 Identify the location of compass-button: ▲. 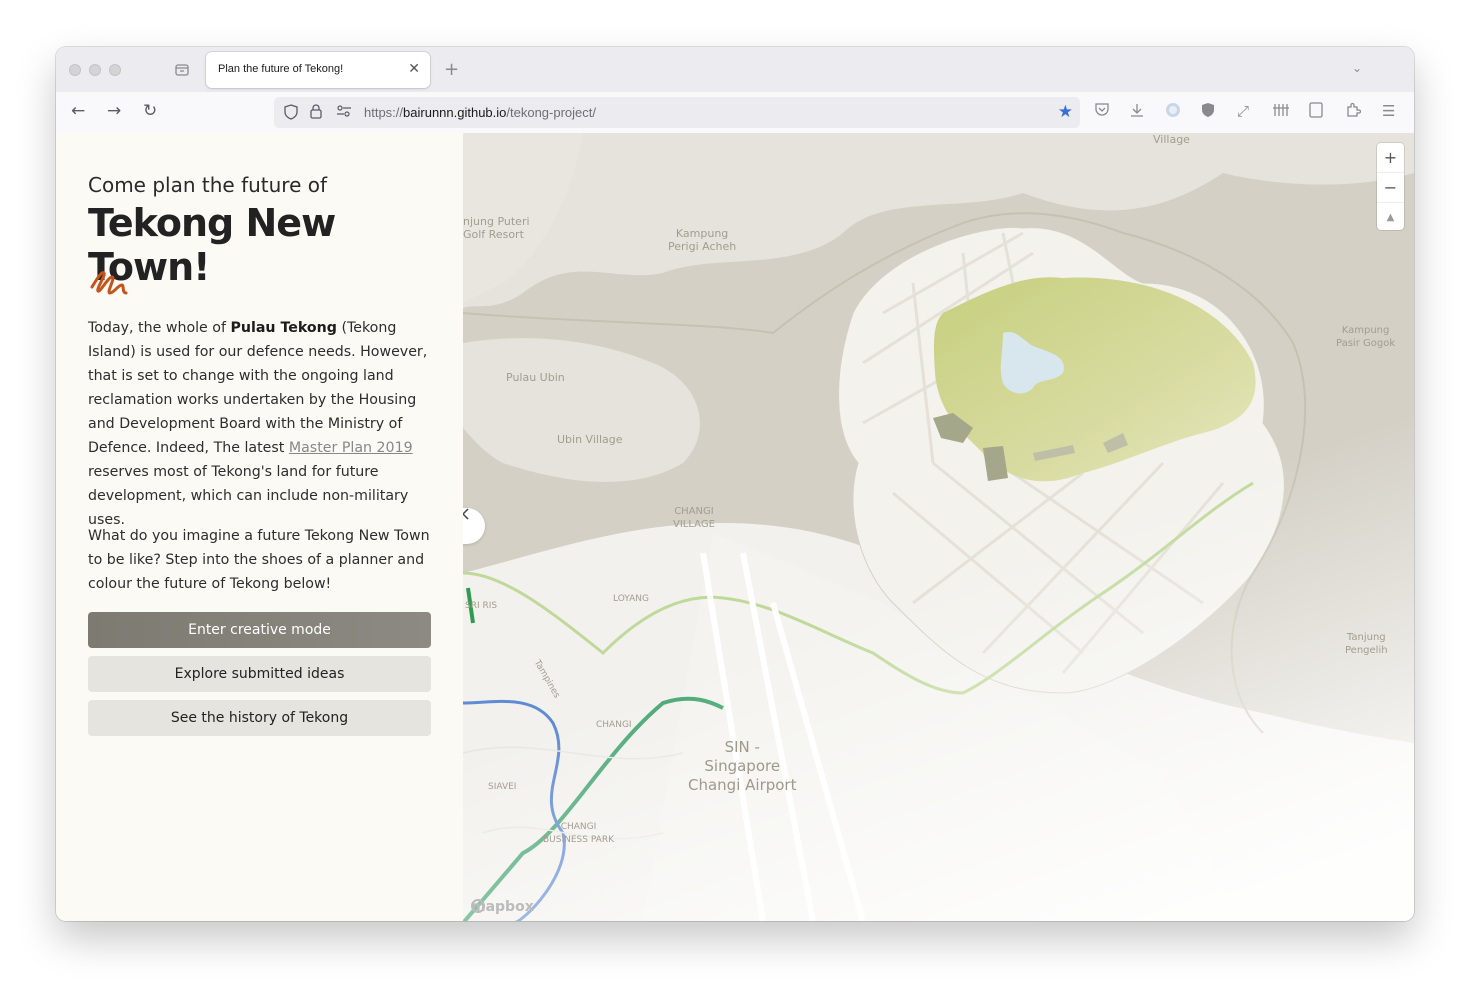
(1390, 217).